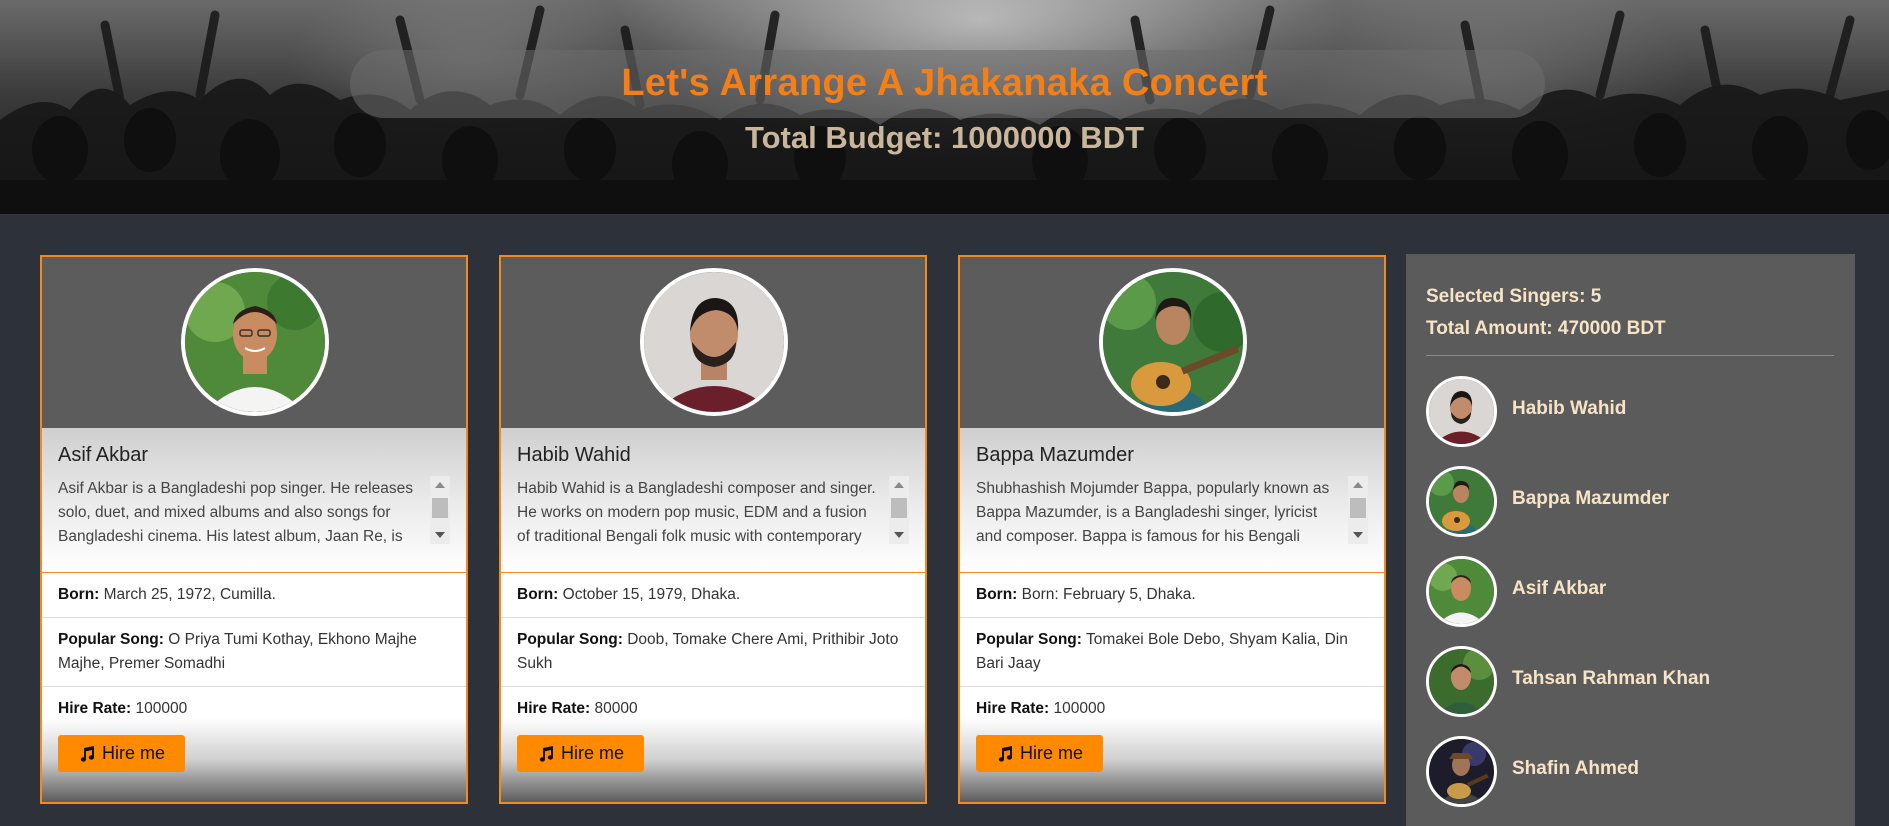 The height and width of the screenshot is (826, 1889). What do you see at coordinates (1576, 768) in the screenshot?
I see `selected-singer-name: Shafin Ahmed` at bounding box center [1576, 768].